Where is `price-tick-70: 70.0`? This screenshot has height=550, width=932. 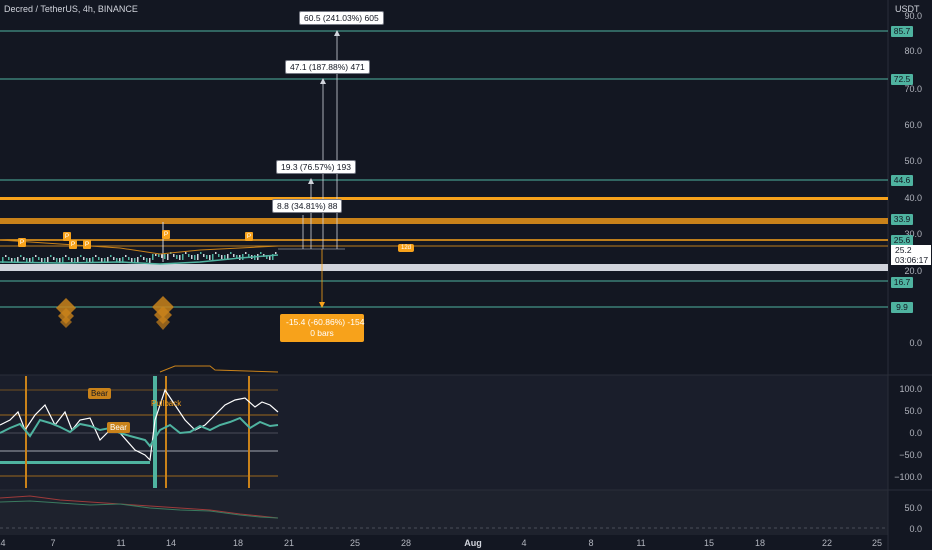 price-tick-70: 70.0 is located at coordinates (913, 89).